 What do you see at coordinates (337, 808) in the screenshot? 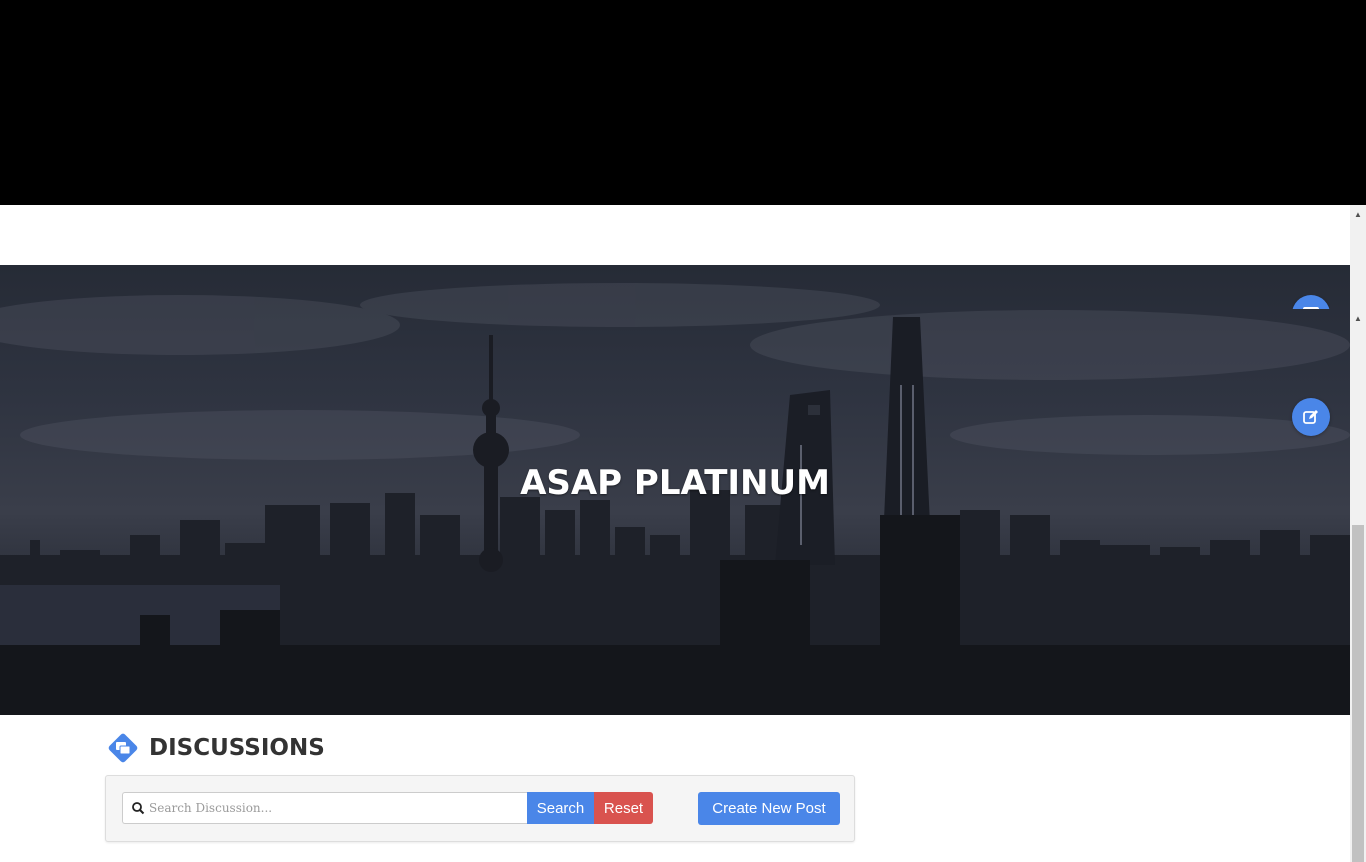
I see `search-input` at bounding box center [337, 808].